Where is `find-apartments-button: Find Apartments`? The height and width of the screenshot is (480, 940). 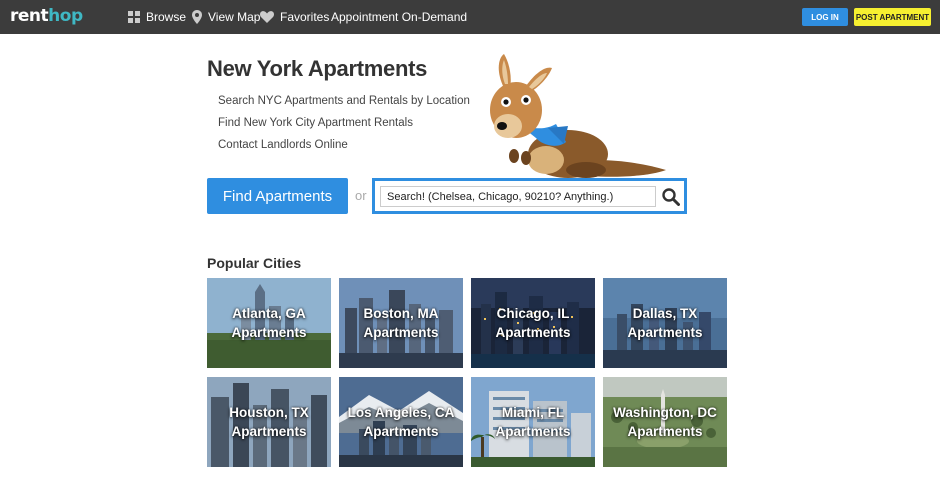 find-apartments-button: Find Apartments is located at coordinates (277, 196).